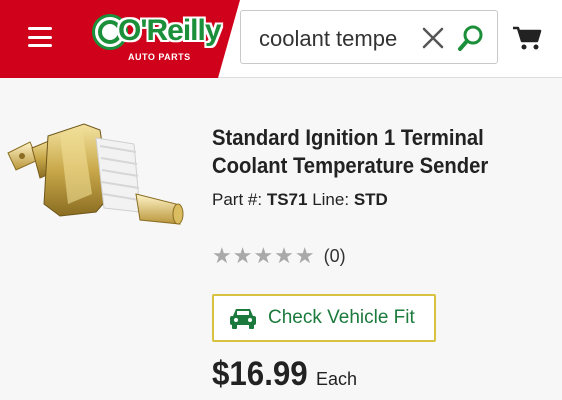 The height and width of the screenshot is (400, 562). What do you see at coordinates (264, 255) in the screenshot?
I see `star-rating-icon: ★★★★★` at bounding box center [264, 255].